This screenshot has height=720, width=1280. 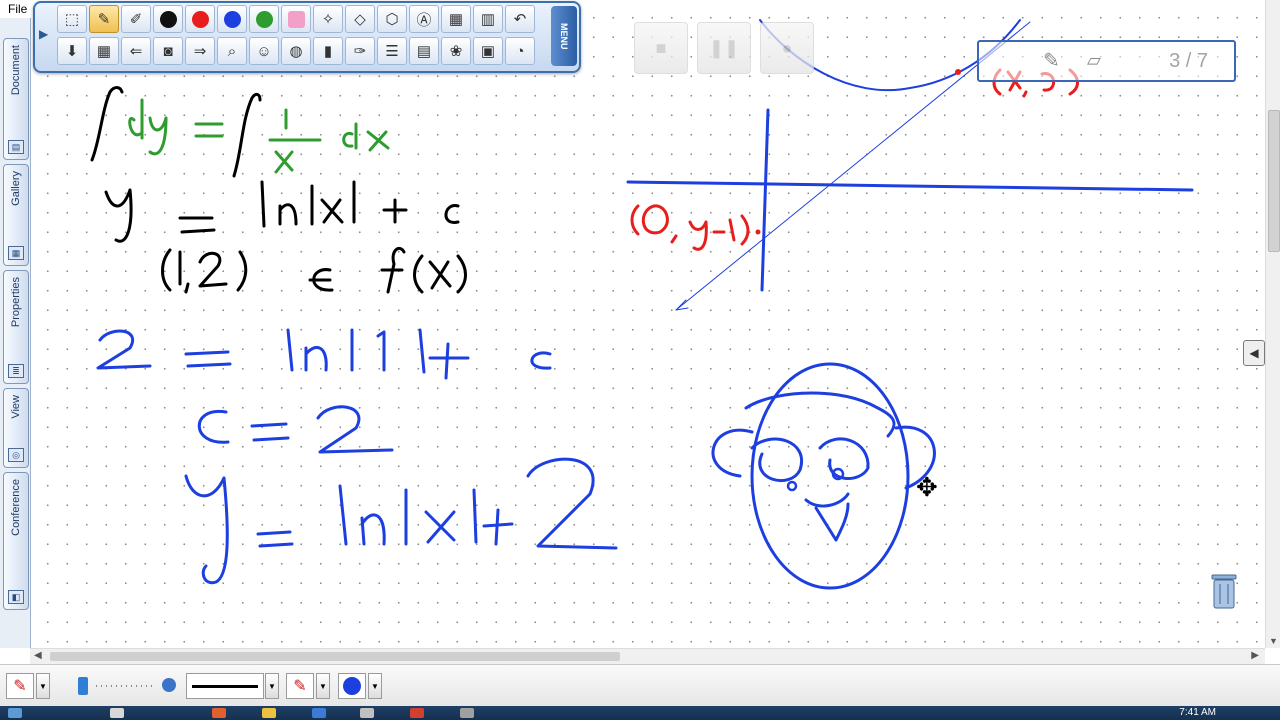 I want to click on text-icon: Ⓐ, so click(x=424, y=19).